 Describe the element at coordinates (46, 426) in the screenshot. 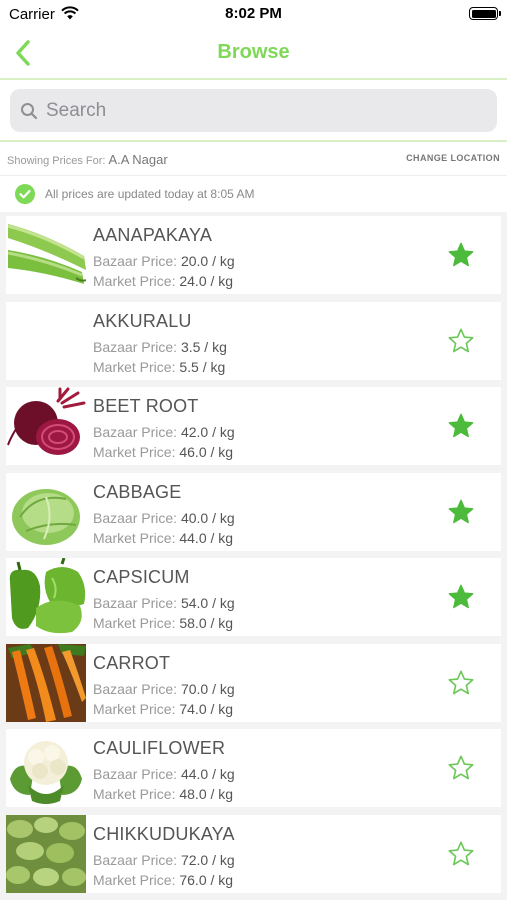

I see `beetroot-image` at that location.